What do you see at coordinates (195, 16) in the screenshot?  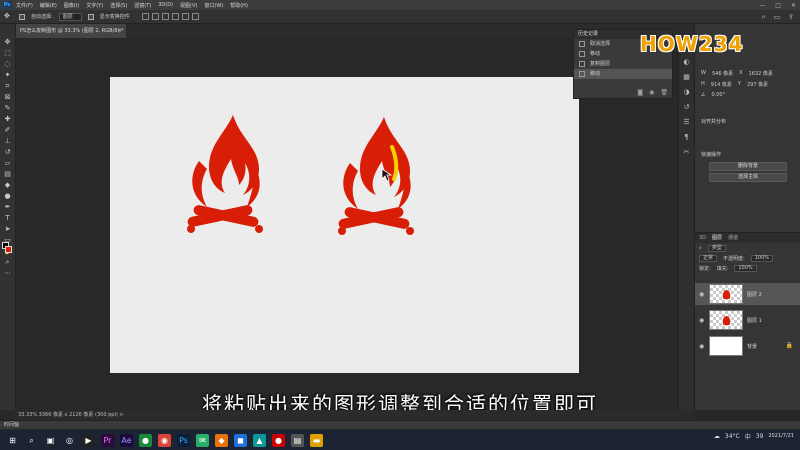 I see `align-bottom-icon` at bounding box center [195, 16].